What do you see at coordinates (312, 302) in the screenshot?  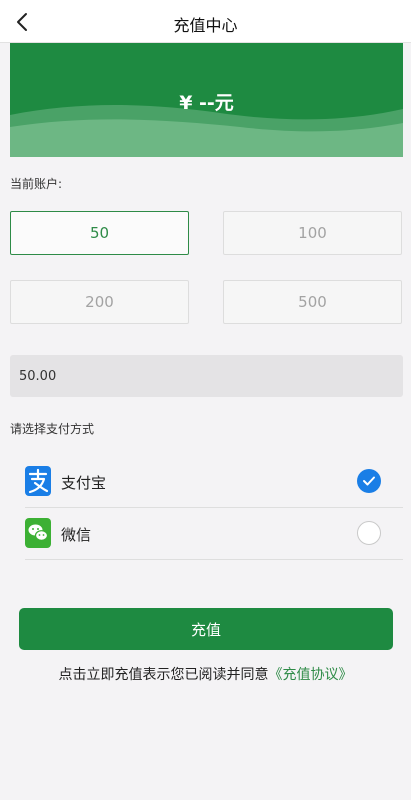 I see `amount-option-500: 500` at bounding box center [312, 302].